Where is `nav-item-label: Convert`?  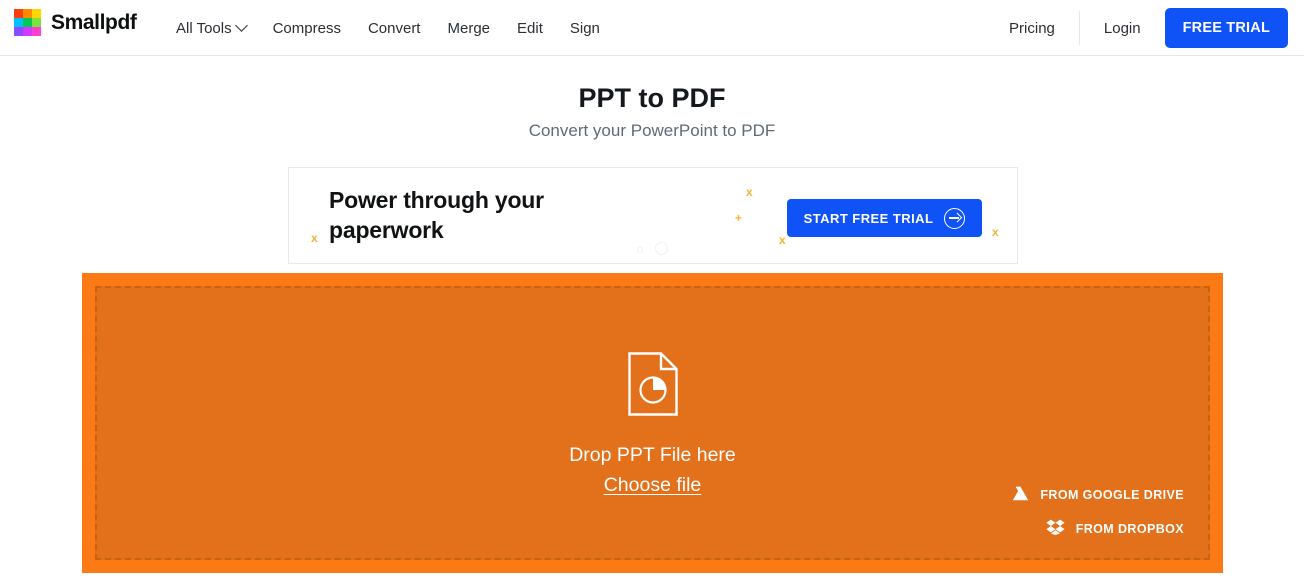 nav-item-label: Convert is located at coordinates (394, 28).